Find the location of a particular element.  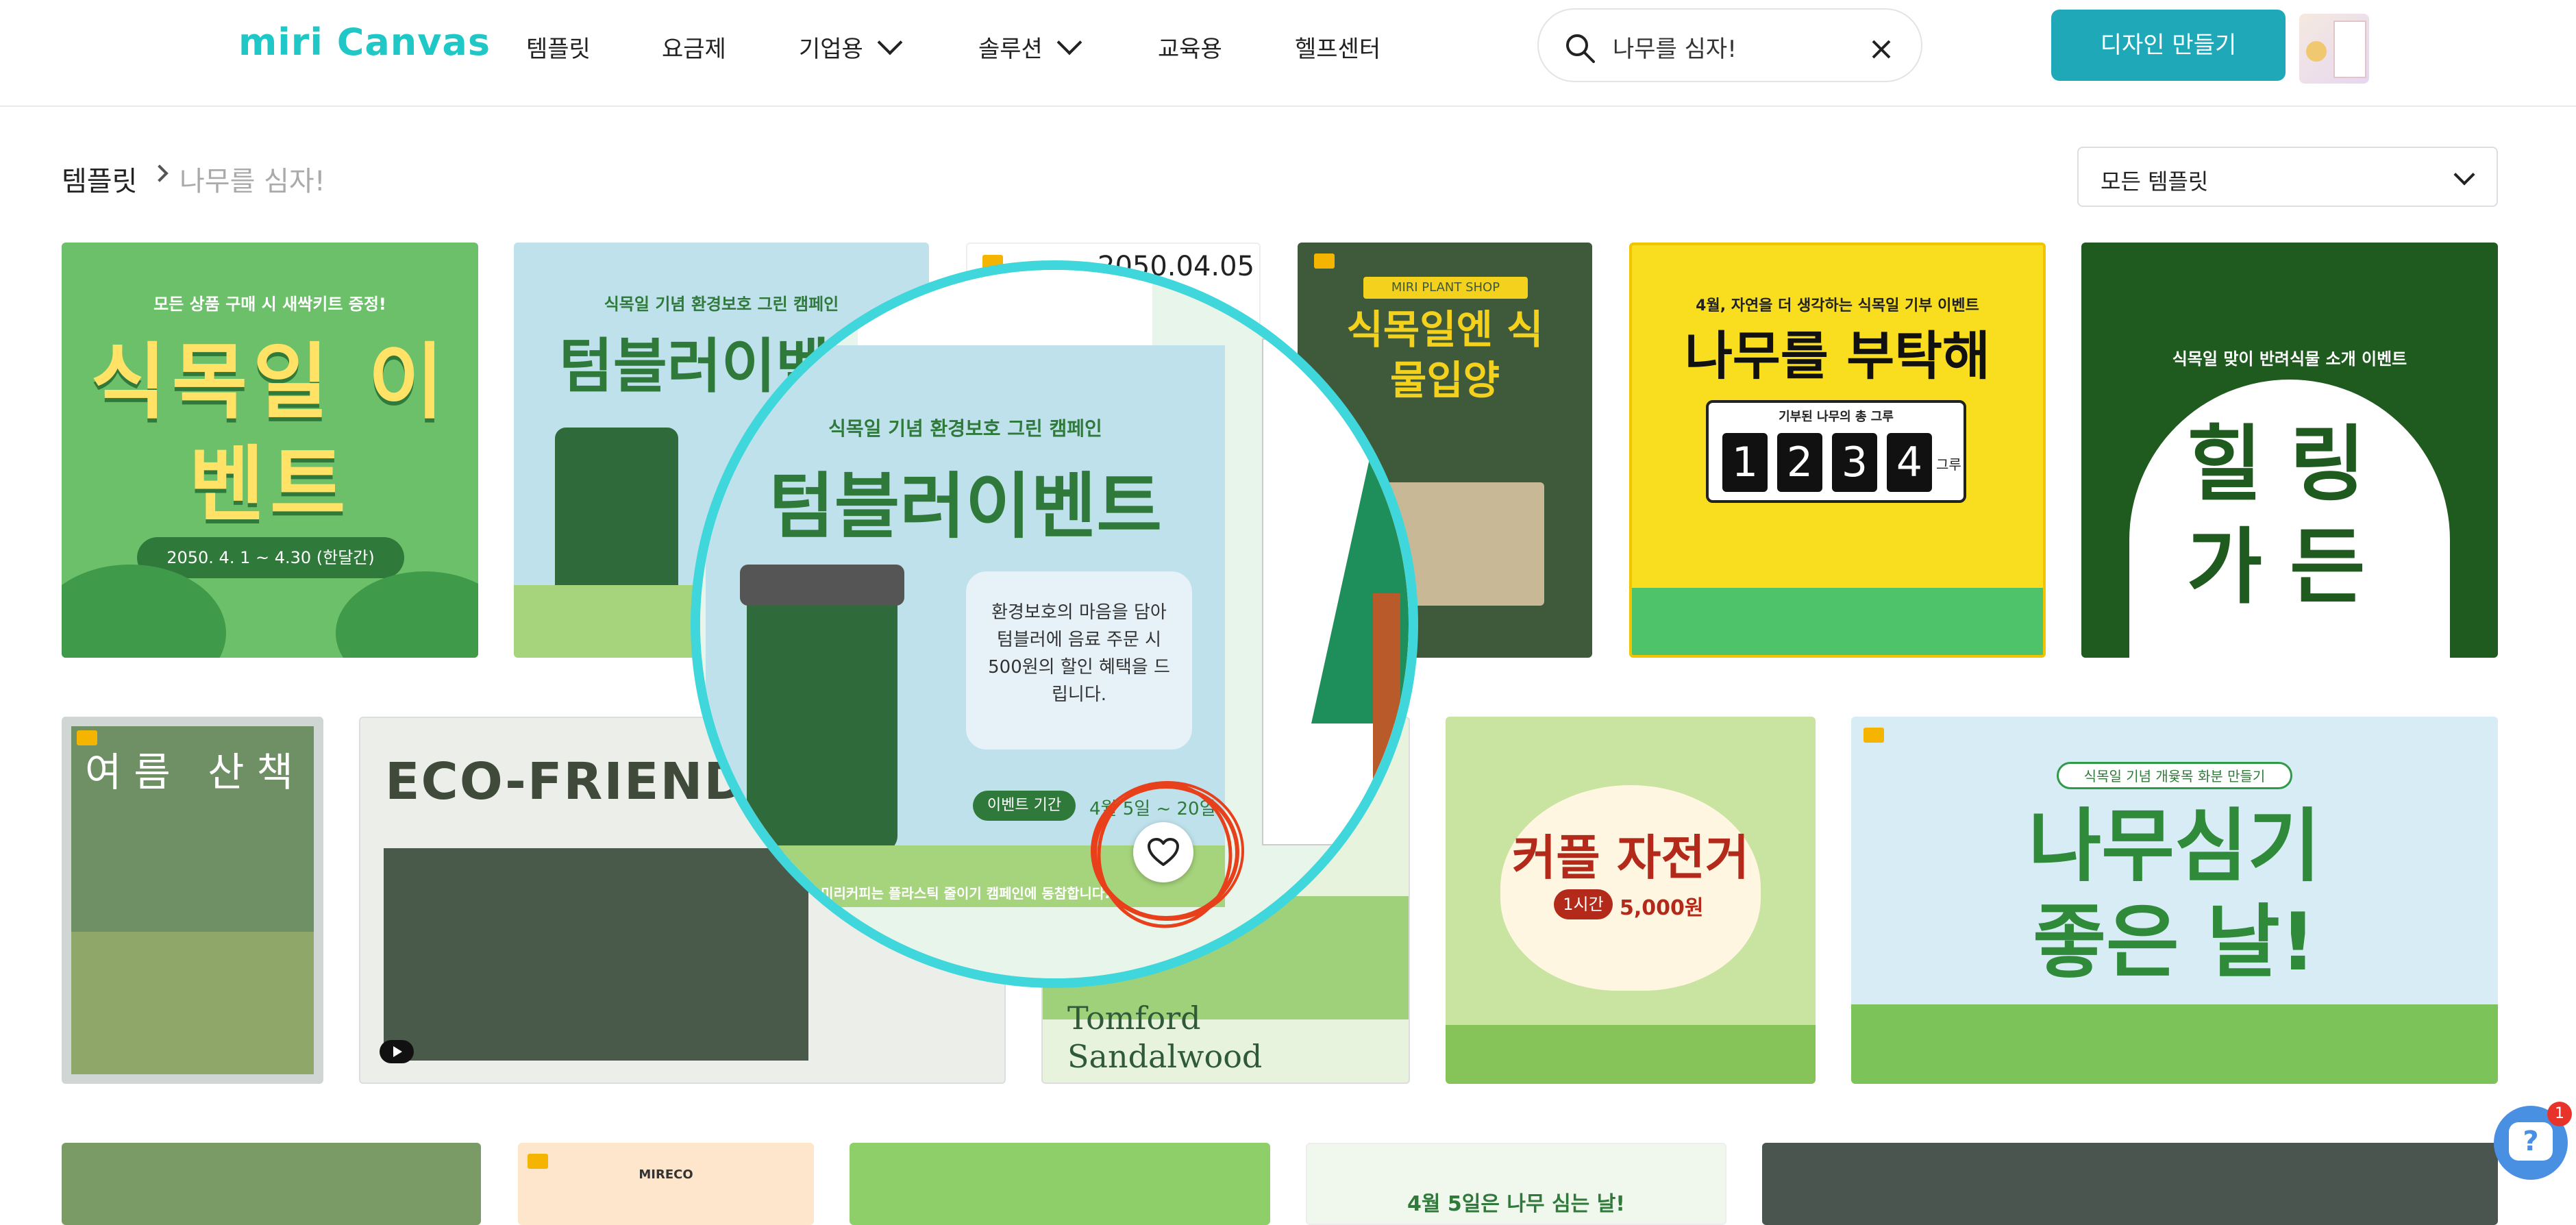

card-subtitle: 식목일 맞이 반려식물 소개 이벤트 is located at coordinates (2289, 359).